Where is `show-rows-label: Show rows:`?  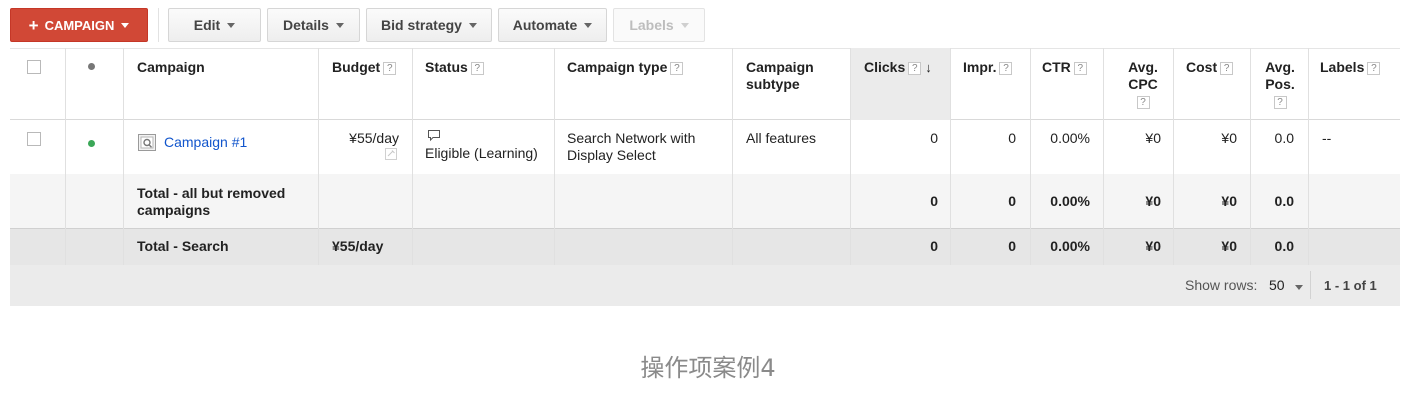
show-rows-label: Show rows: is located at coordinates (1221, 285).